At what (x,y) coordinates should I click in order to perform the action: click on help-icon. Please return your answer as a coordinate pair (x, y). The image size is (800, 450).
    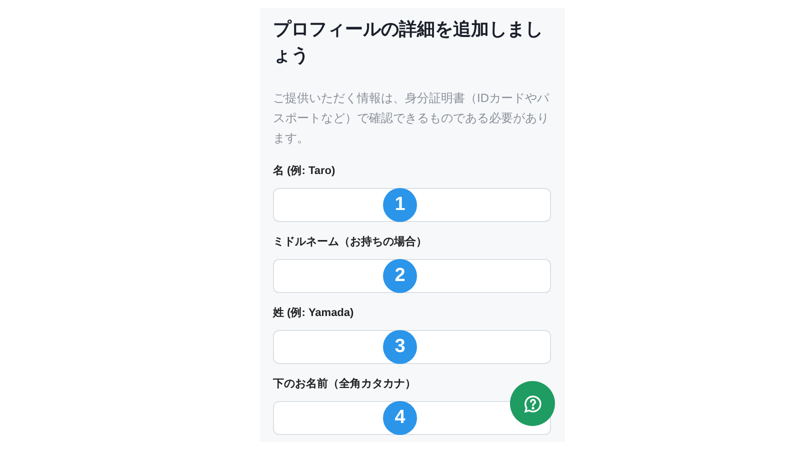
    Looking at the image, I should click on (532, 404).